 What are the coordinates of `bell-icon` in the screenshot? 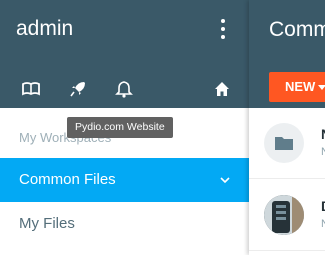 It's located at (124, 89).